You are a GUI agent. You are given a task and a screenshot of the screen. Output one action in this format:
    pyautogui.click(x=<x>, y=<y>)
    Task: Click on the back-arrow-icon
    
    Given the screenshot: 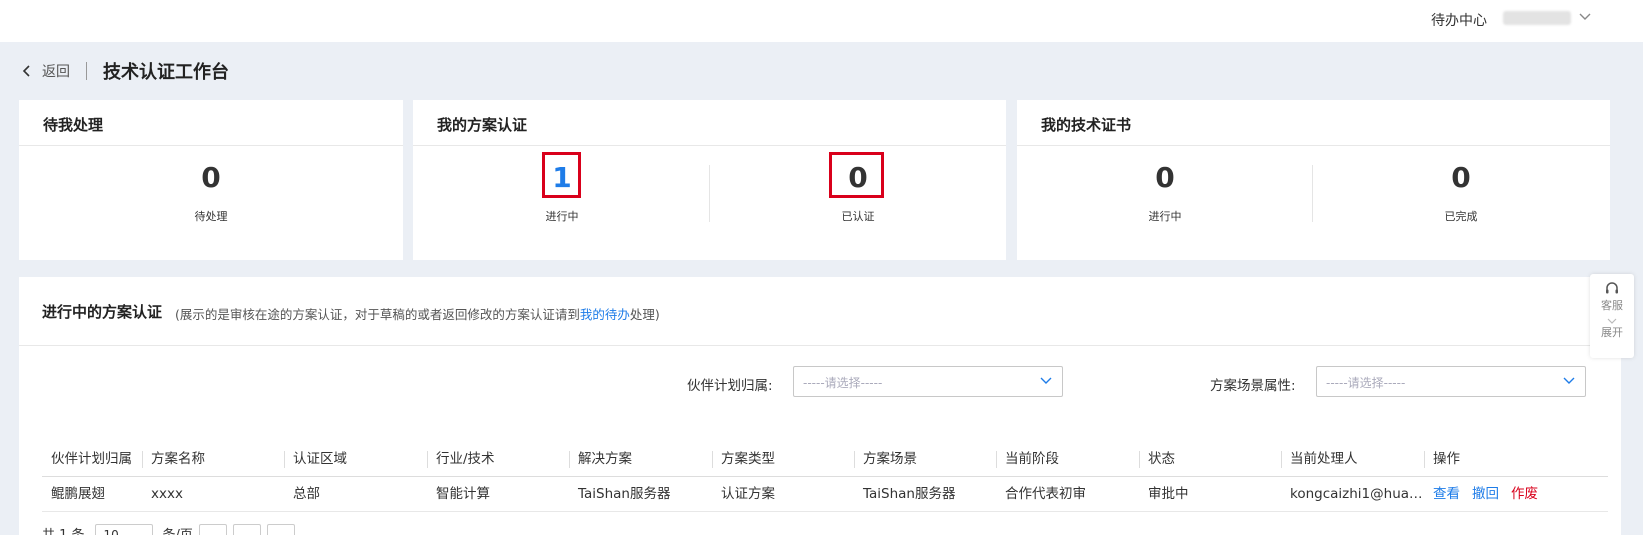 What is the action you would take?
    pyautogui.click(x=27, y=71)
    